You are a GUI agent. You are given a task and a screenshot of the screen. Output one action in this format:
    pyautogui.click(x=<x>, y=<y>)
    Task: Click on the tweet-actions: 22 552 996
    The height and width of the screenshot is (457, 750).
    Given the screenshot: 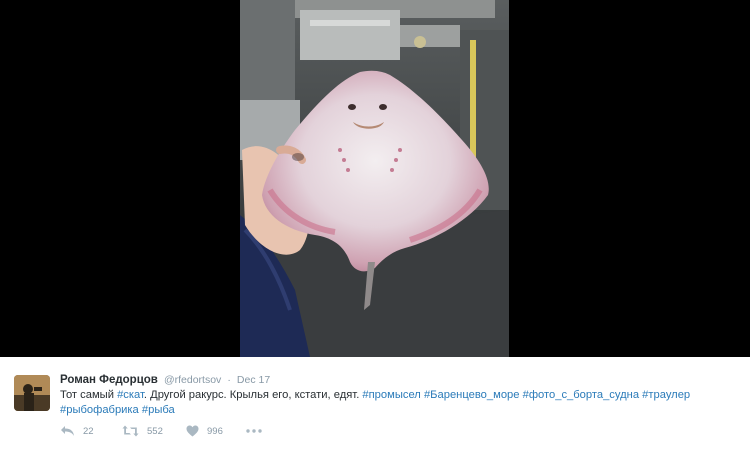 What is the action you would take?
    pyautogui.click(x=165, y=431)
    